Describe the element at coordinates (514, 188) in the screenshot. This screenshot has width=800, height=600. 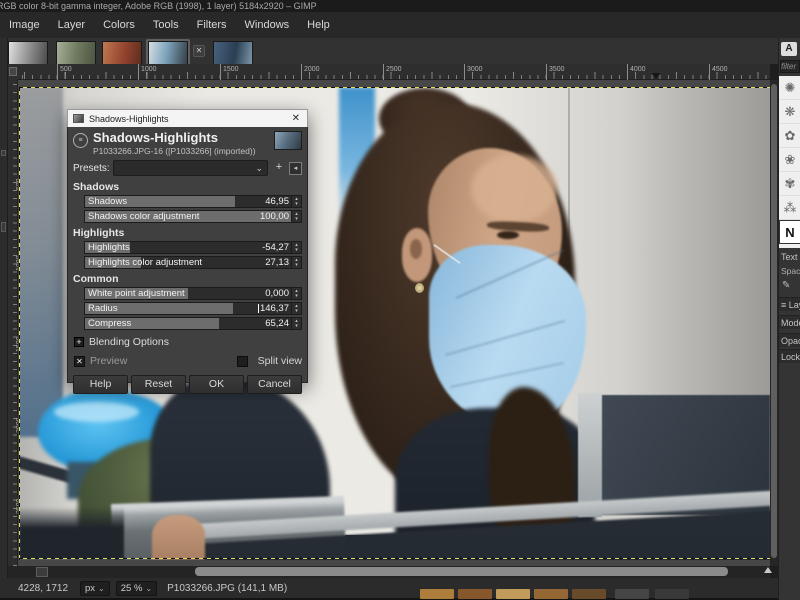
I see `photo-forehead` at that location.